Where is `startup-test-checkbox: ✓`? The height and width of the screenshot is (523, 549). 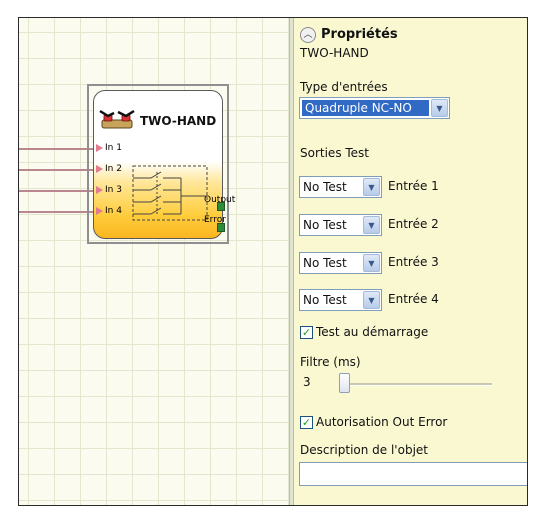
startup-test-checkbox: ✓ is located at coordinates (306, 332).